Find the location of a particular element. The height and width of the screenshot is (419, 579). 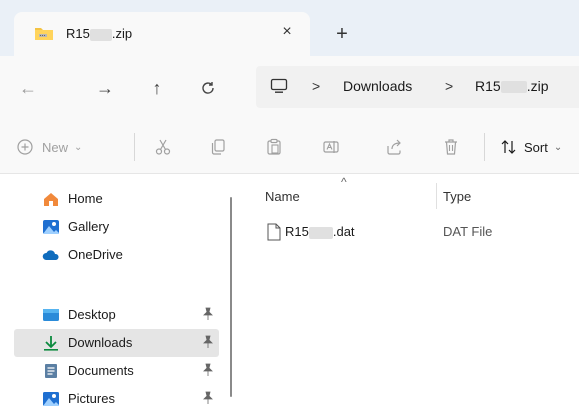

tab-active: R15xx.zip × is located at coordinates (162, 34).